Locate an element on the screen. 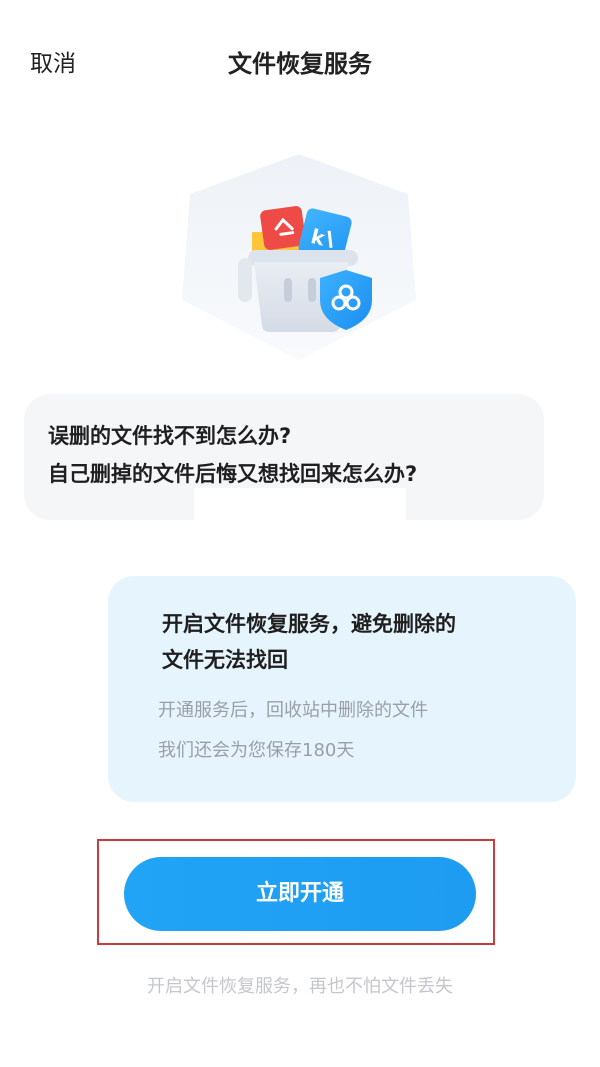 This screenshot has height=1067, width=600. question-line-2: 自己删掉的文件后悔又想找回来怎么办? is located at coordinates (233, 474).